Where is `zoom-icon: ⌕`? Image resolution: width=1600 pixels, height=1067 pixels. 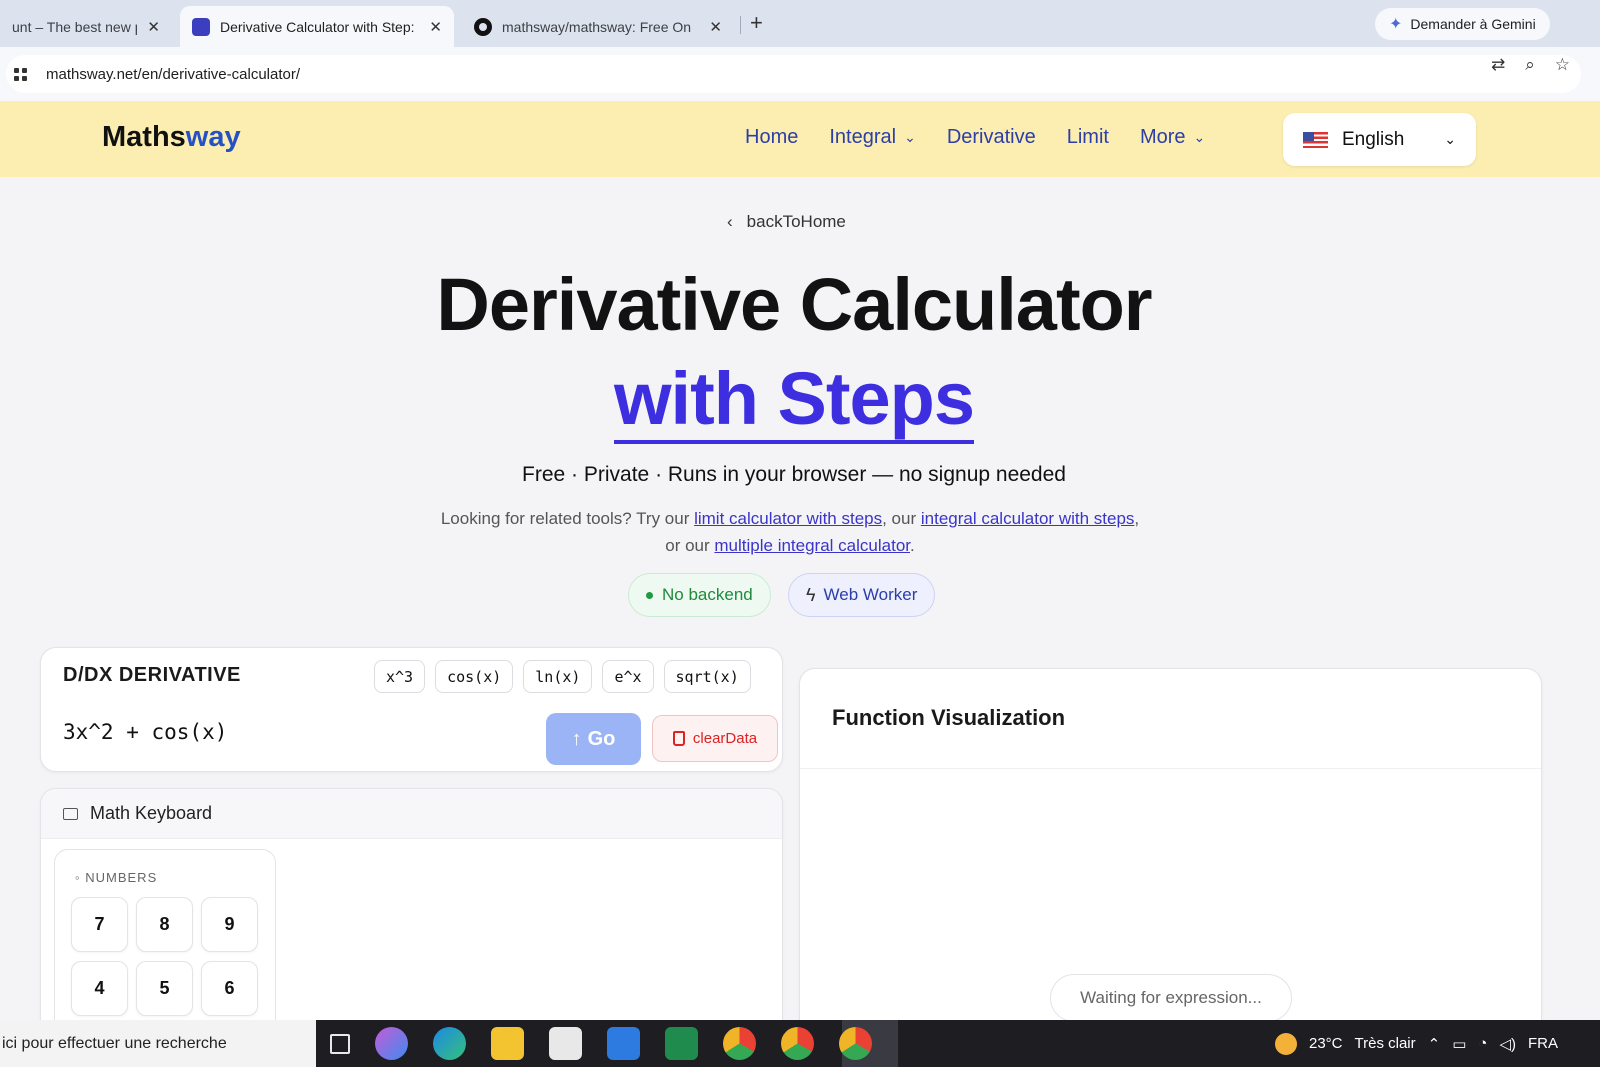
zoom-icon: ⌕ is located at coordinates (1530, 65).